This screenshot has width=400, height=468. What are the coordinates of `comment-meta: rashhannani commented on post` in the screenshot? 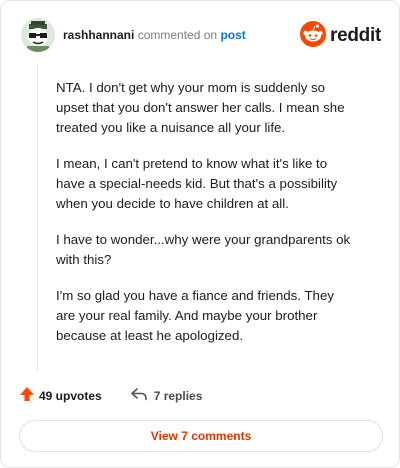 It's located at (154, 35).